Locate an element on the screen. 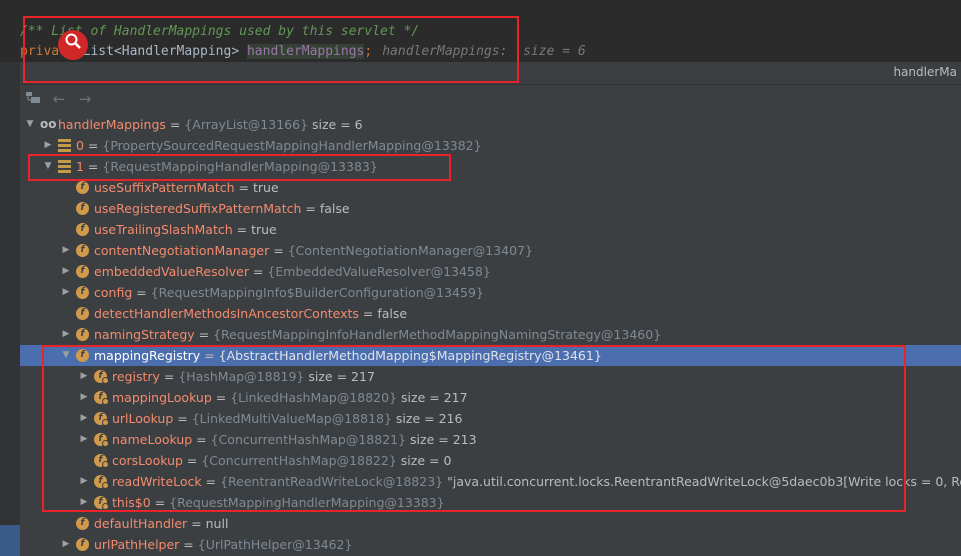 The height and width of the screenshot is (556, 961). inline-value-hint: handlerMappings: size = 6 is located at coordinates (484, 51).